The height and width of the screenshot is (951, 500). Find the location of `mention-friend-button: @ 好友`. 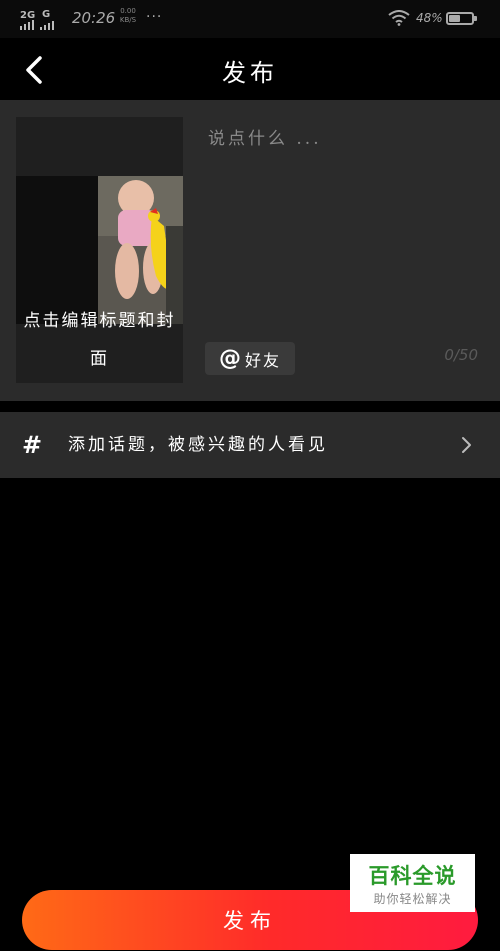

mention-friend-button: @ 好友 is located at coordinates (250, 358).